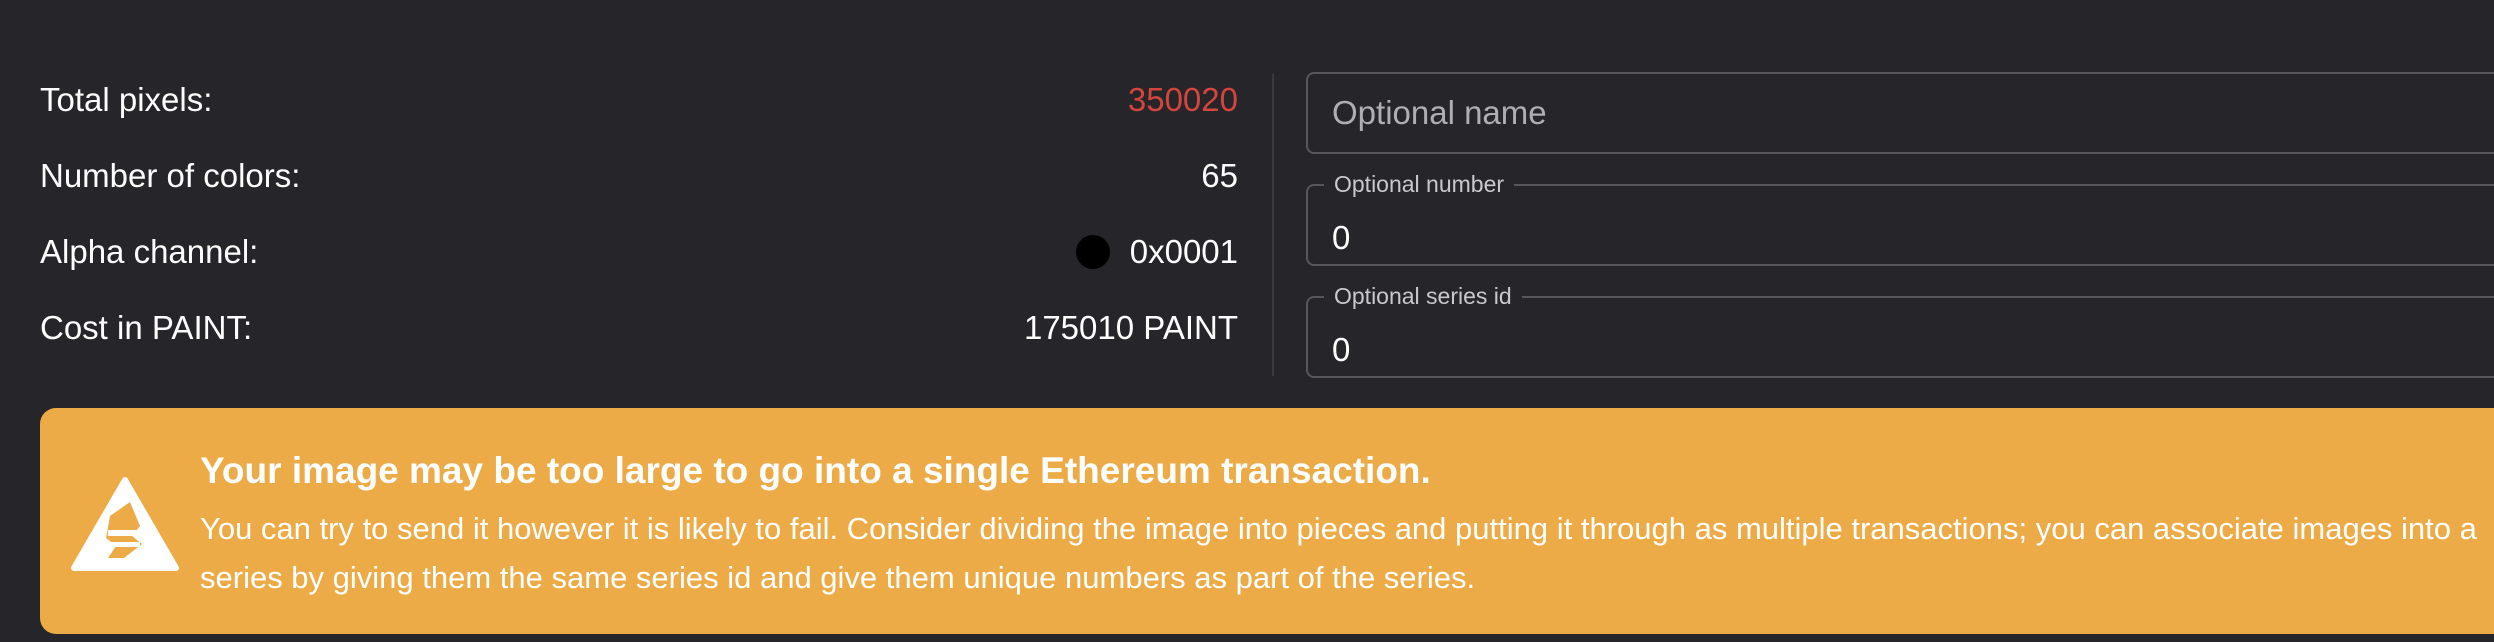  I want to click on stat-value-alpha-channel: 0x0001, so click(1156, 252).